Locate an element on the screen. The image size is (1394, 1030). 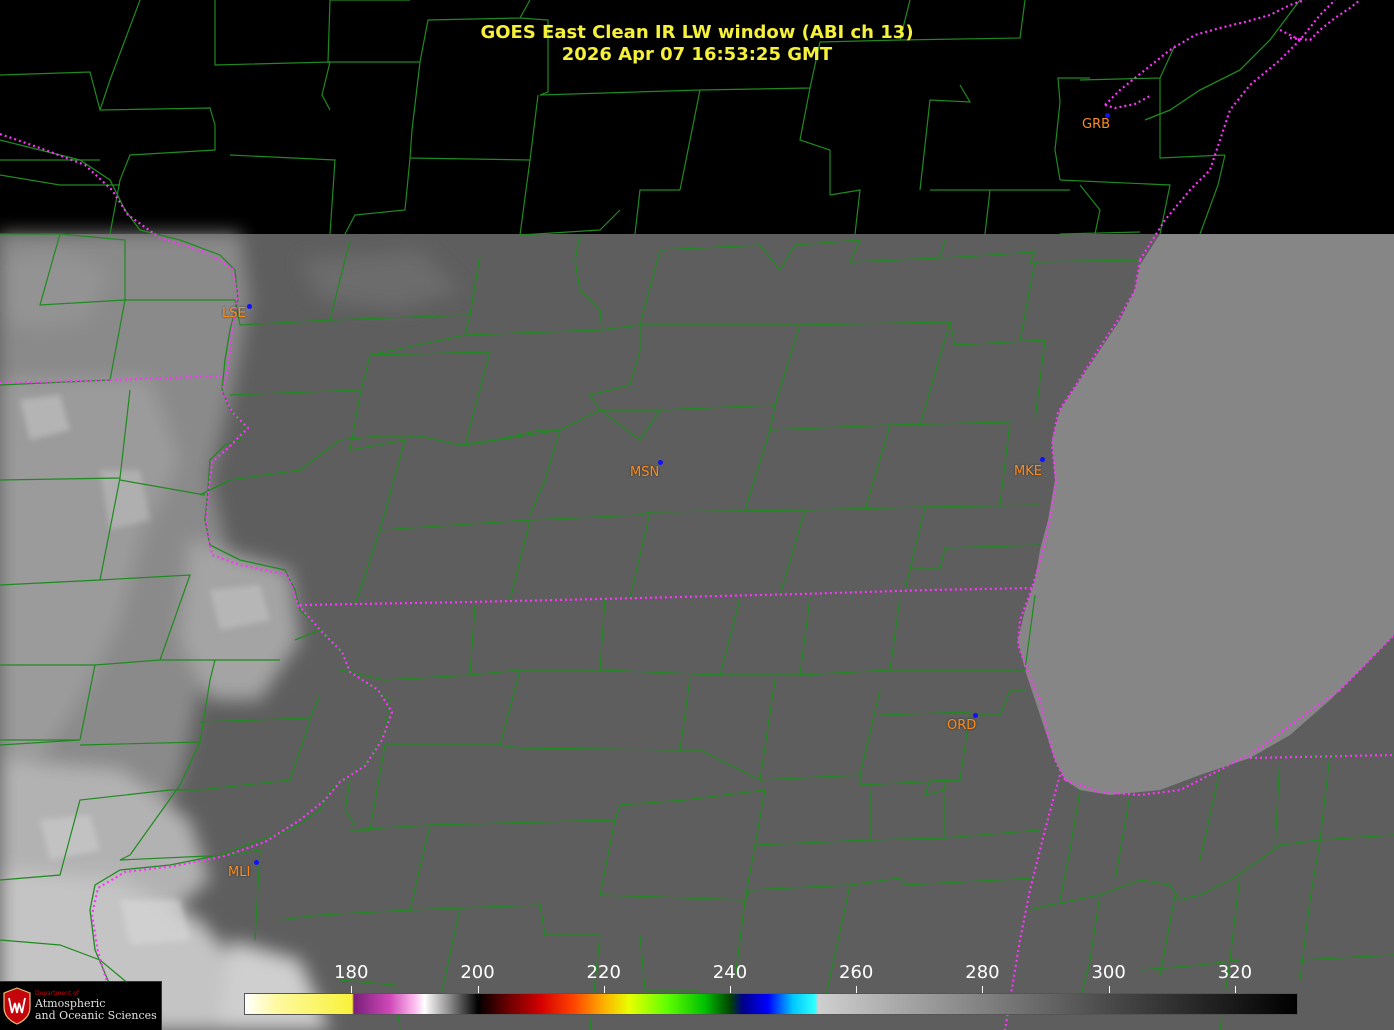
temperature-colorbar is located at coordinates (771, 1004).